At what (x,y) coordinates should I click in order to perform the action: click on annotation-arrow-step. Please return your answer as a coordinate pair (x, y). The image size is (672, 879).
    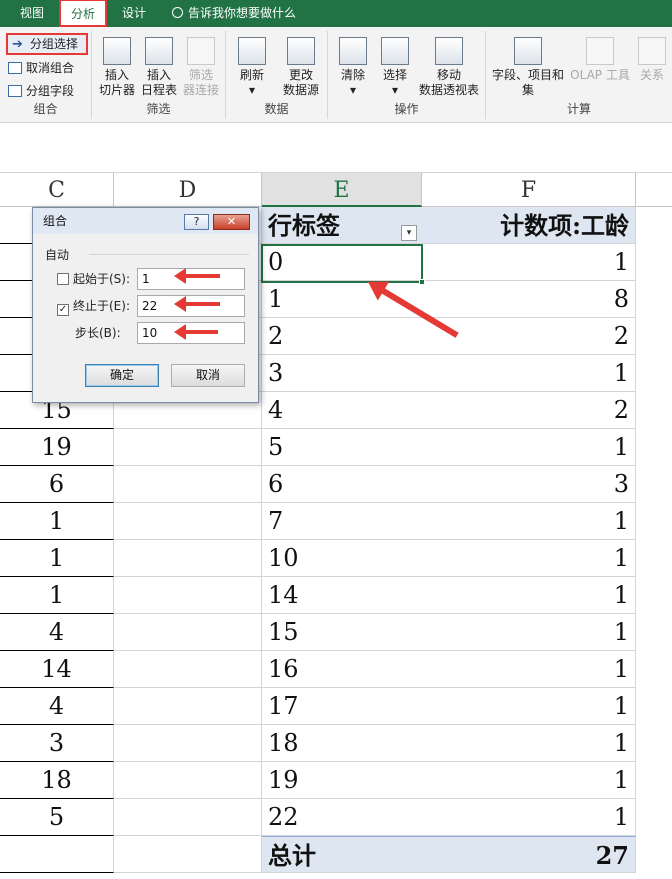
    Looking at the image, I should click on (196, 332).